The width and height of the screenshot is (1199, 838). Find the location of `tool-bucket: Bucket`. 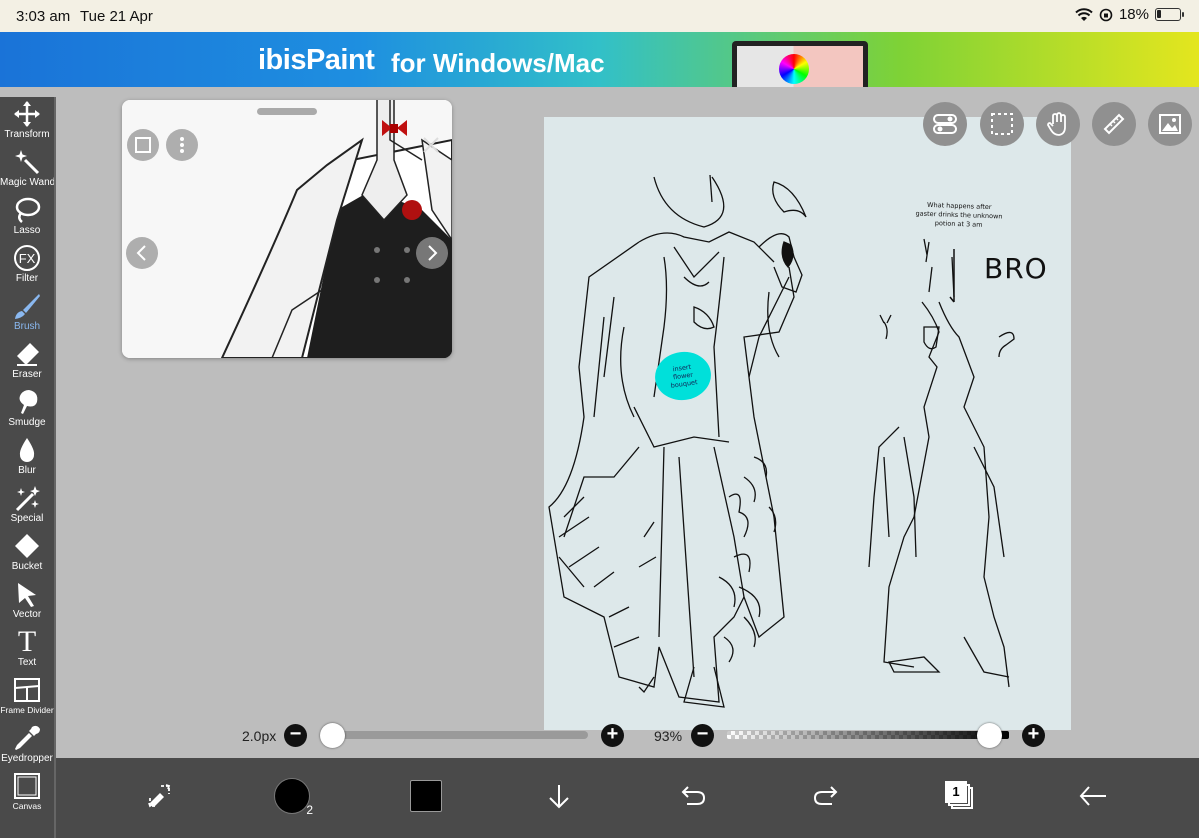

tool-bucket: Bucket is located at coordinates (27, 553).